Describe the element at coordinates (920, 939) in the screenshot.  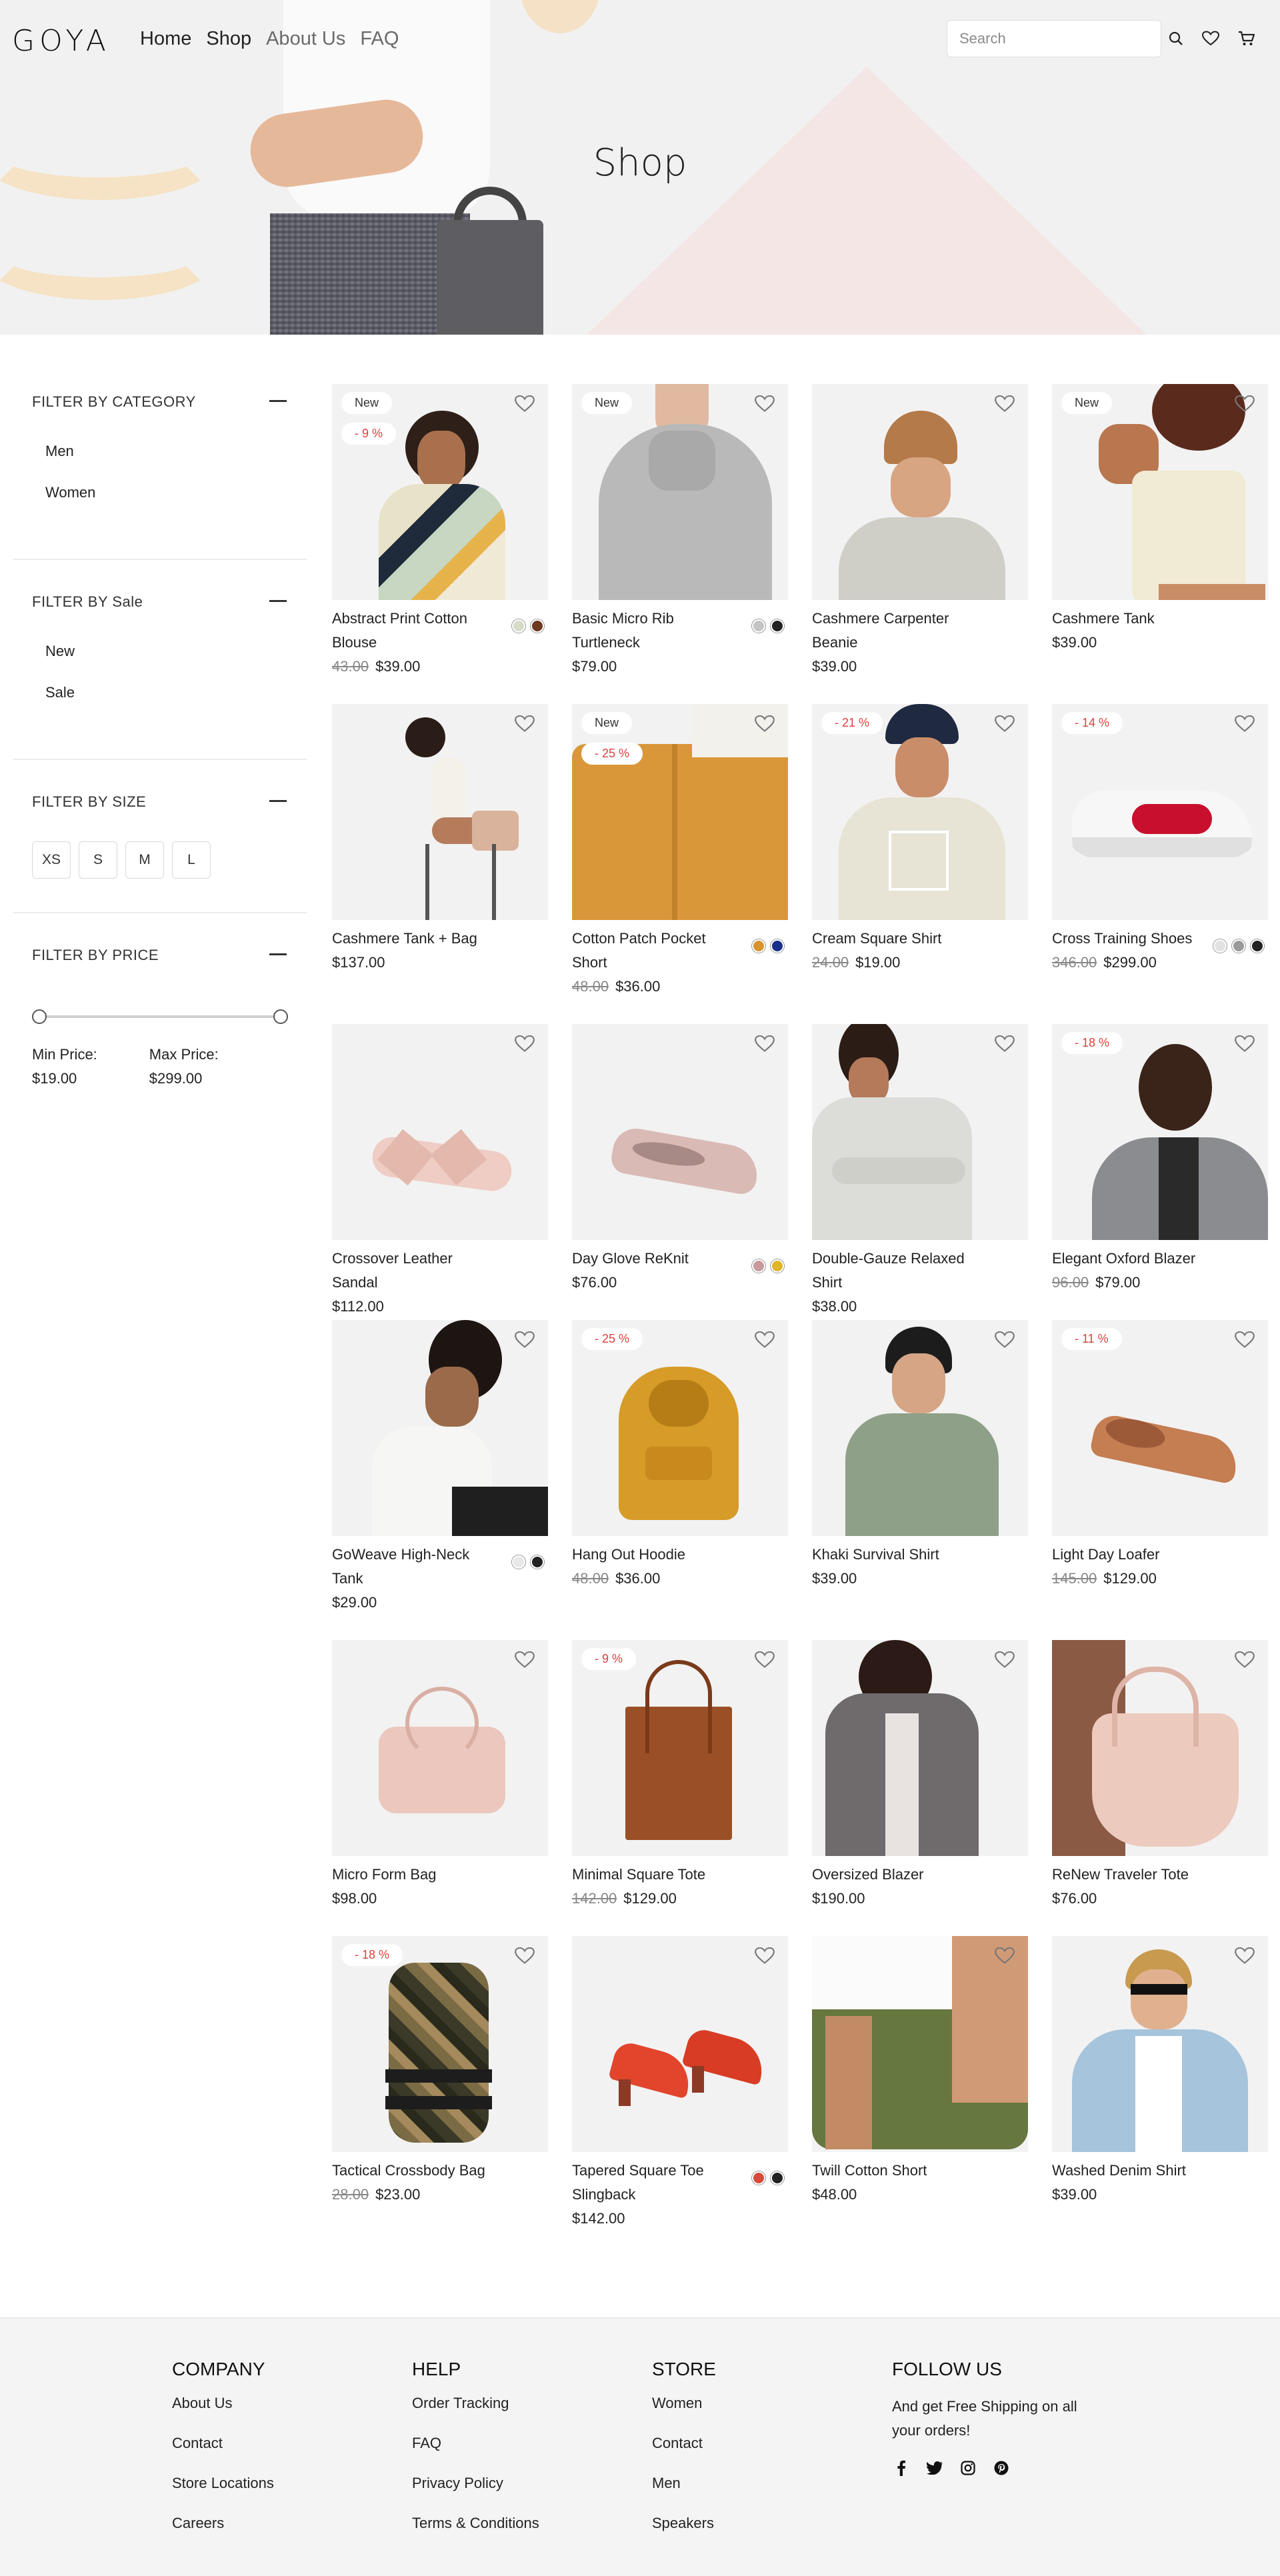
I see `product-name: Cream Square Shirt` at that location.